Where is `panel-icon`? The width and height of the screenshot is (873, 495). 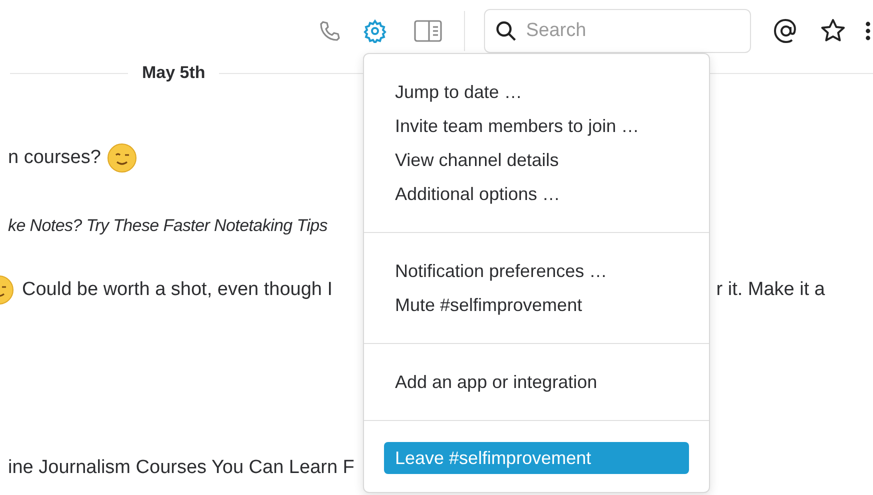
panel-icon is located at coordinates (428, 31).